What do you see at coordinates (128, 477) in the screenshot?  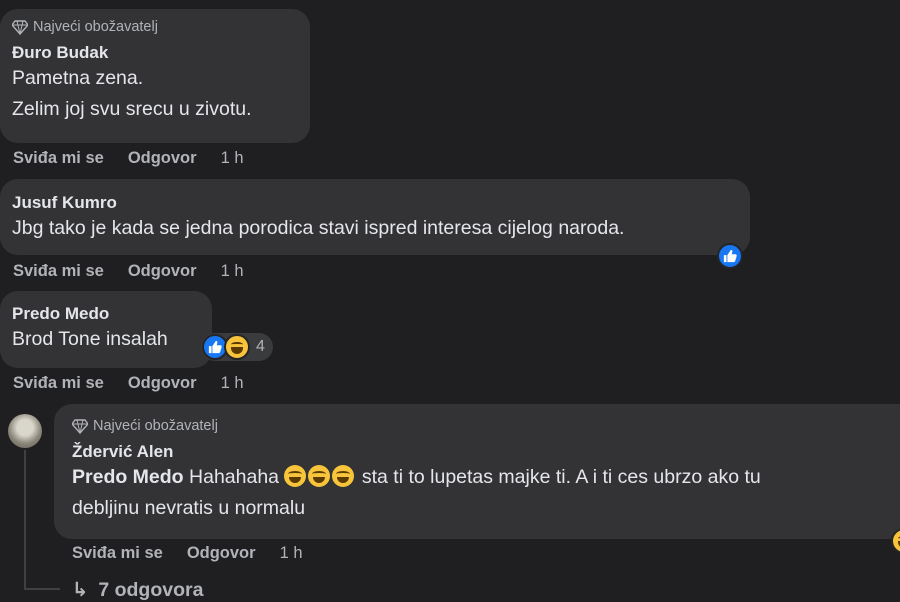 I see `mention-link: Predo Medo` at bounding box center [128, 477].